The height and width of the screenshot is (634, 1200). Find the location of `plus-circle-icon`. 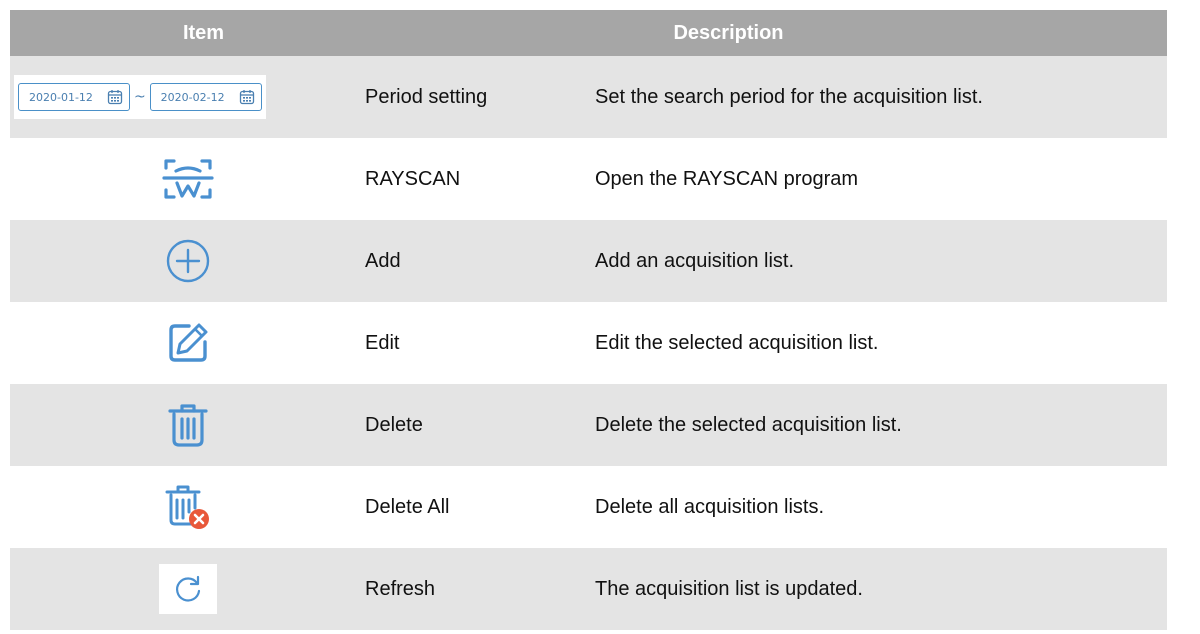

plus-circle-icon is located at coordinates (188, 261).